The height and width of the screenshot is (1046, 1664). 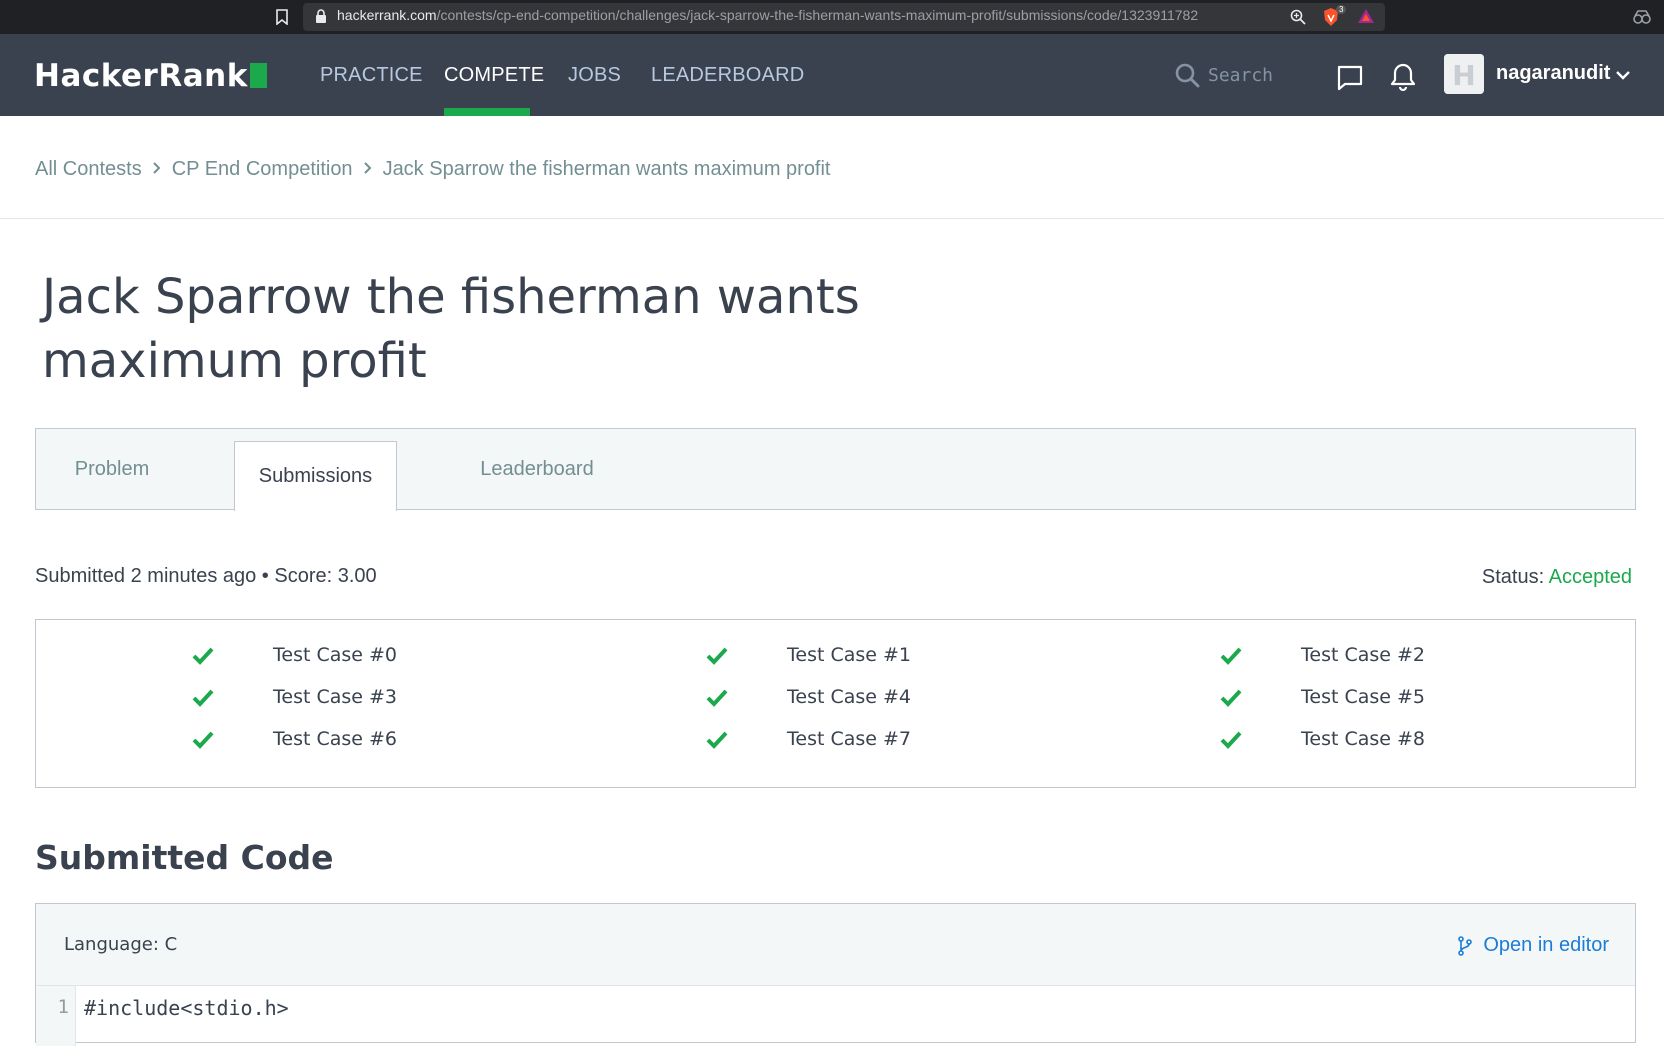 I want to click on divider, so click(x=832, y=218).